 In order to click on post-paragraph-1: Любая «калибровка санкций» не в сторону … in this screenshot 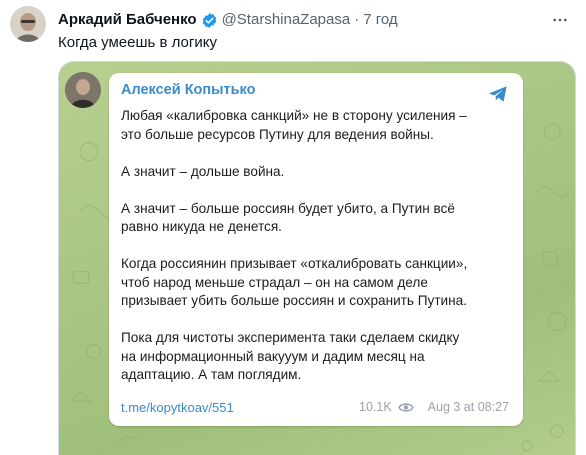, I will do `click(294, 125)`.